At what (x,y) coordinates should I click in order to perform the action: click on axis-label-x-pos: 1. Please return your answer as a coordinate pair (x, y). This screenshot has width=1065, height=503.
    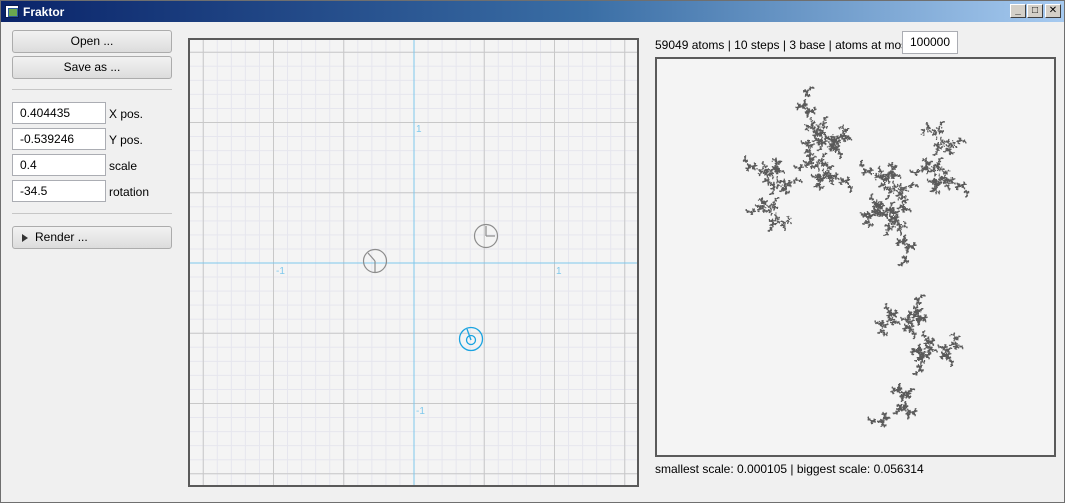
    Looking at the image, I should click on (559, 271).